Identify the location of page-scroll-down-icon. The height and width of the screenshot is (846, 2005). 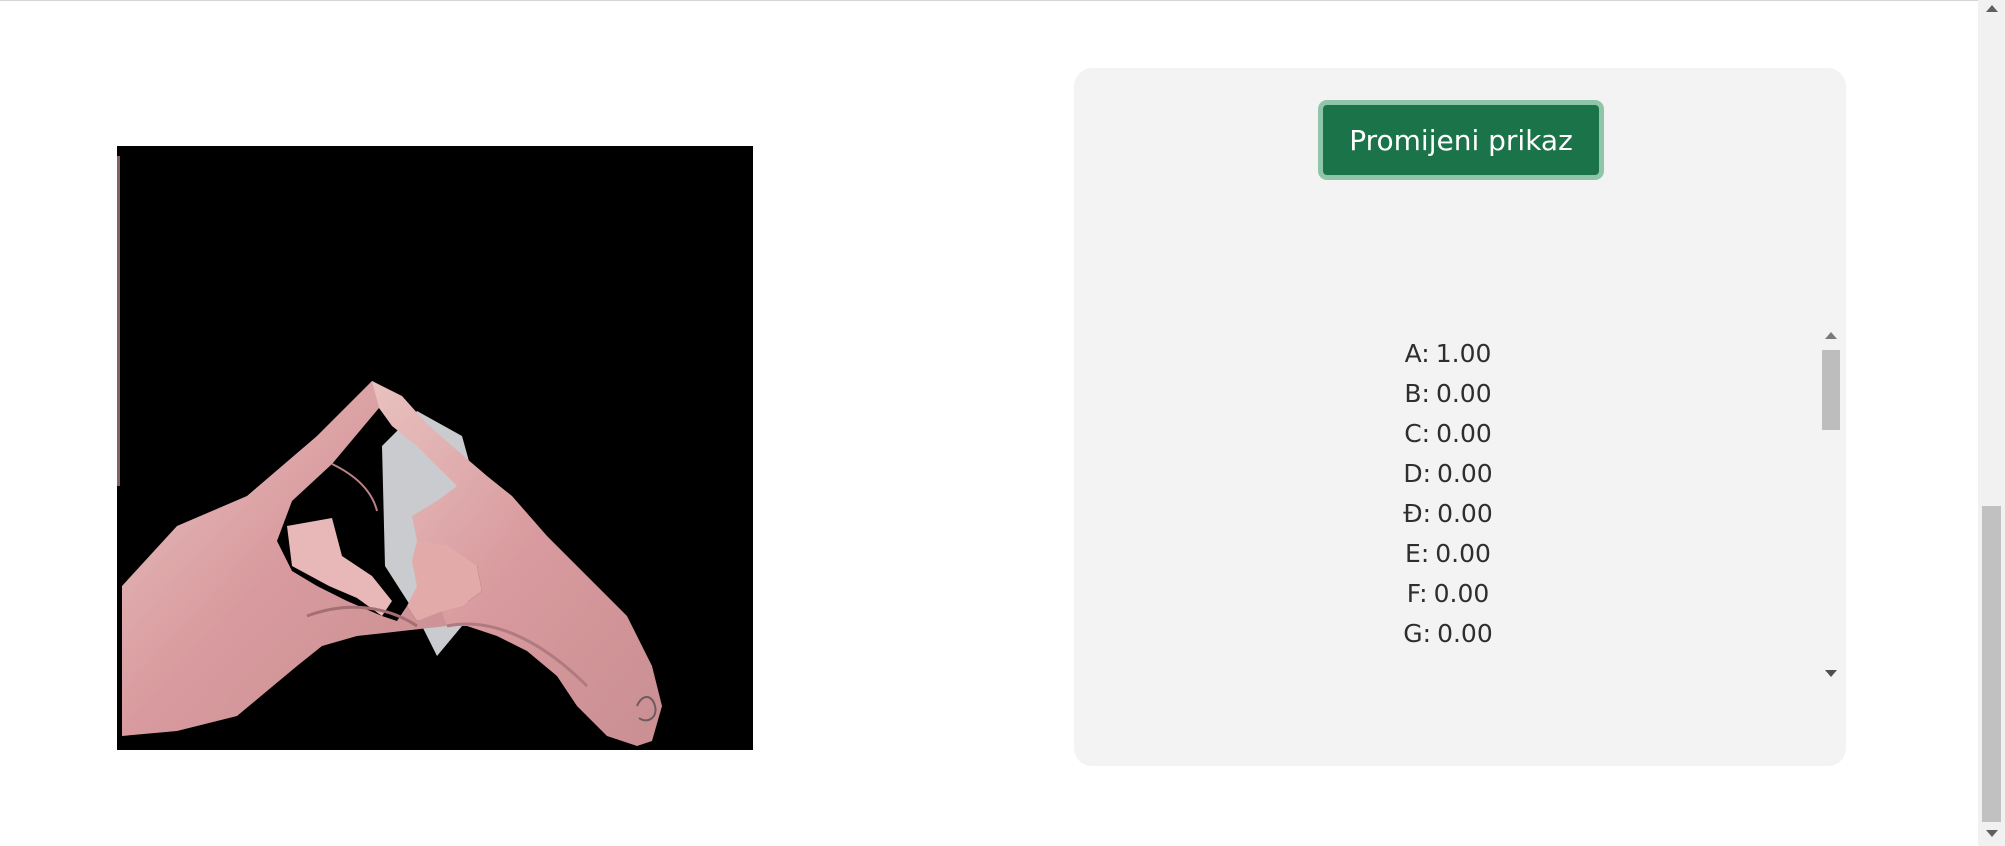
(1992, 833).